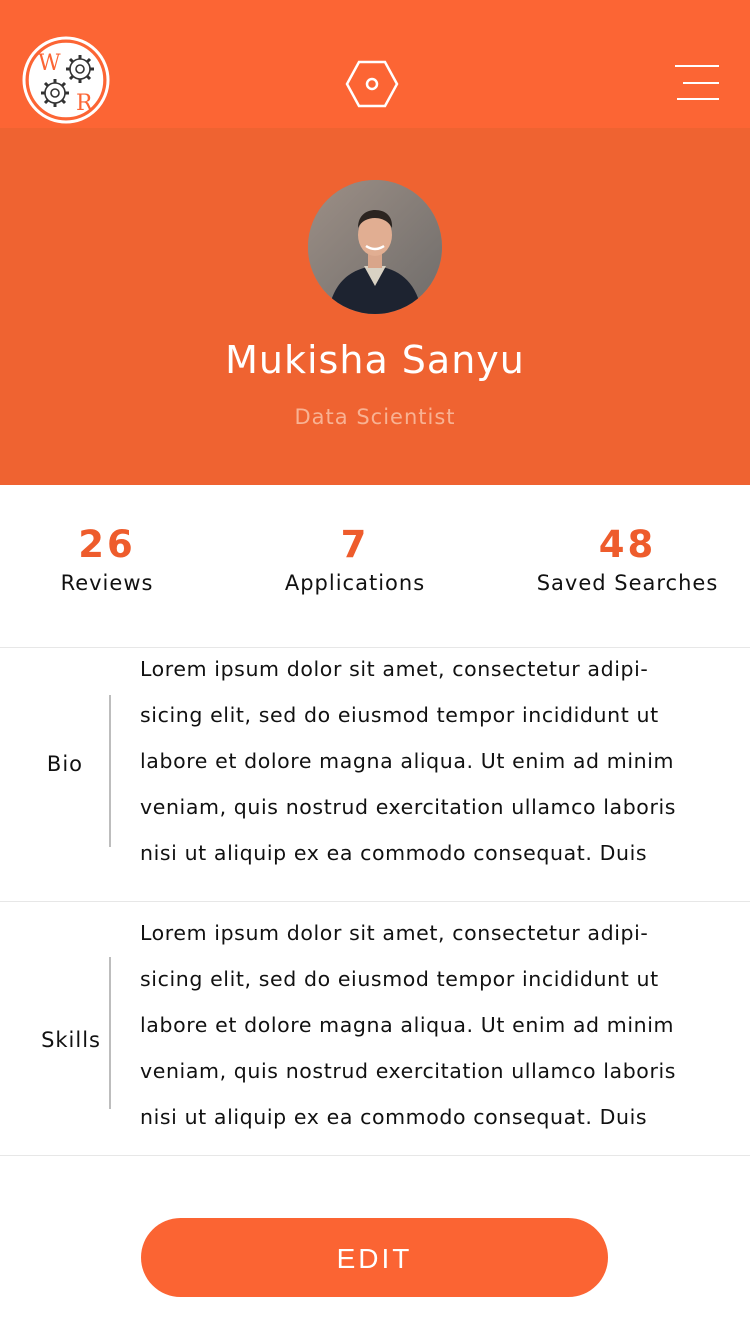 This screenshot has height=1334, width=750. What do you see at coordinates (627, 544) in the screenshot?
I see `stat-value: 48` at bounding box center [627, 544].